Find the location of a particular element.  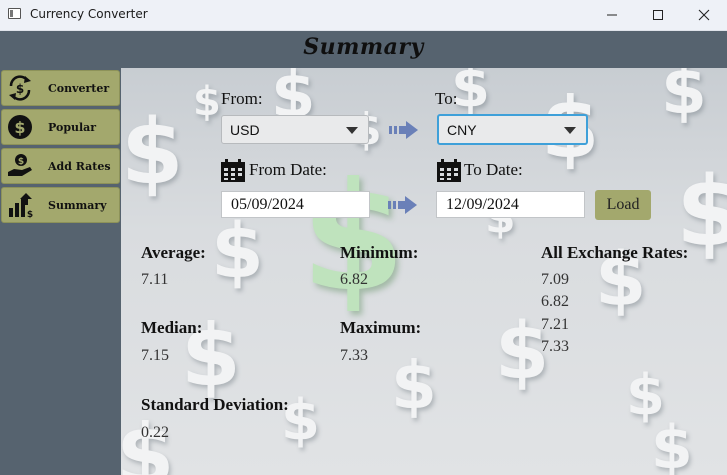

page-header: Summary is located at coordinates (363, 49).